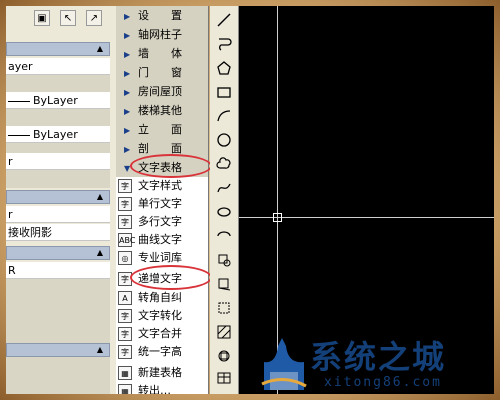  I want to click on polygon-tool-icon, so click(224, 68).